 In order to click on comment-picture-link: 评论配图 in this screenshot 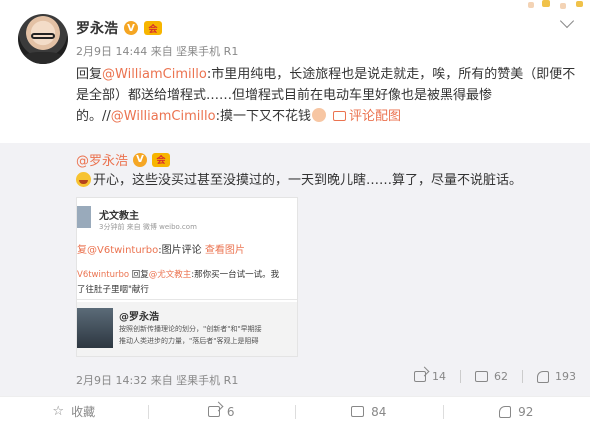, I will do `click(375, 116)`.